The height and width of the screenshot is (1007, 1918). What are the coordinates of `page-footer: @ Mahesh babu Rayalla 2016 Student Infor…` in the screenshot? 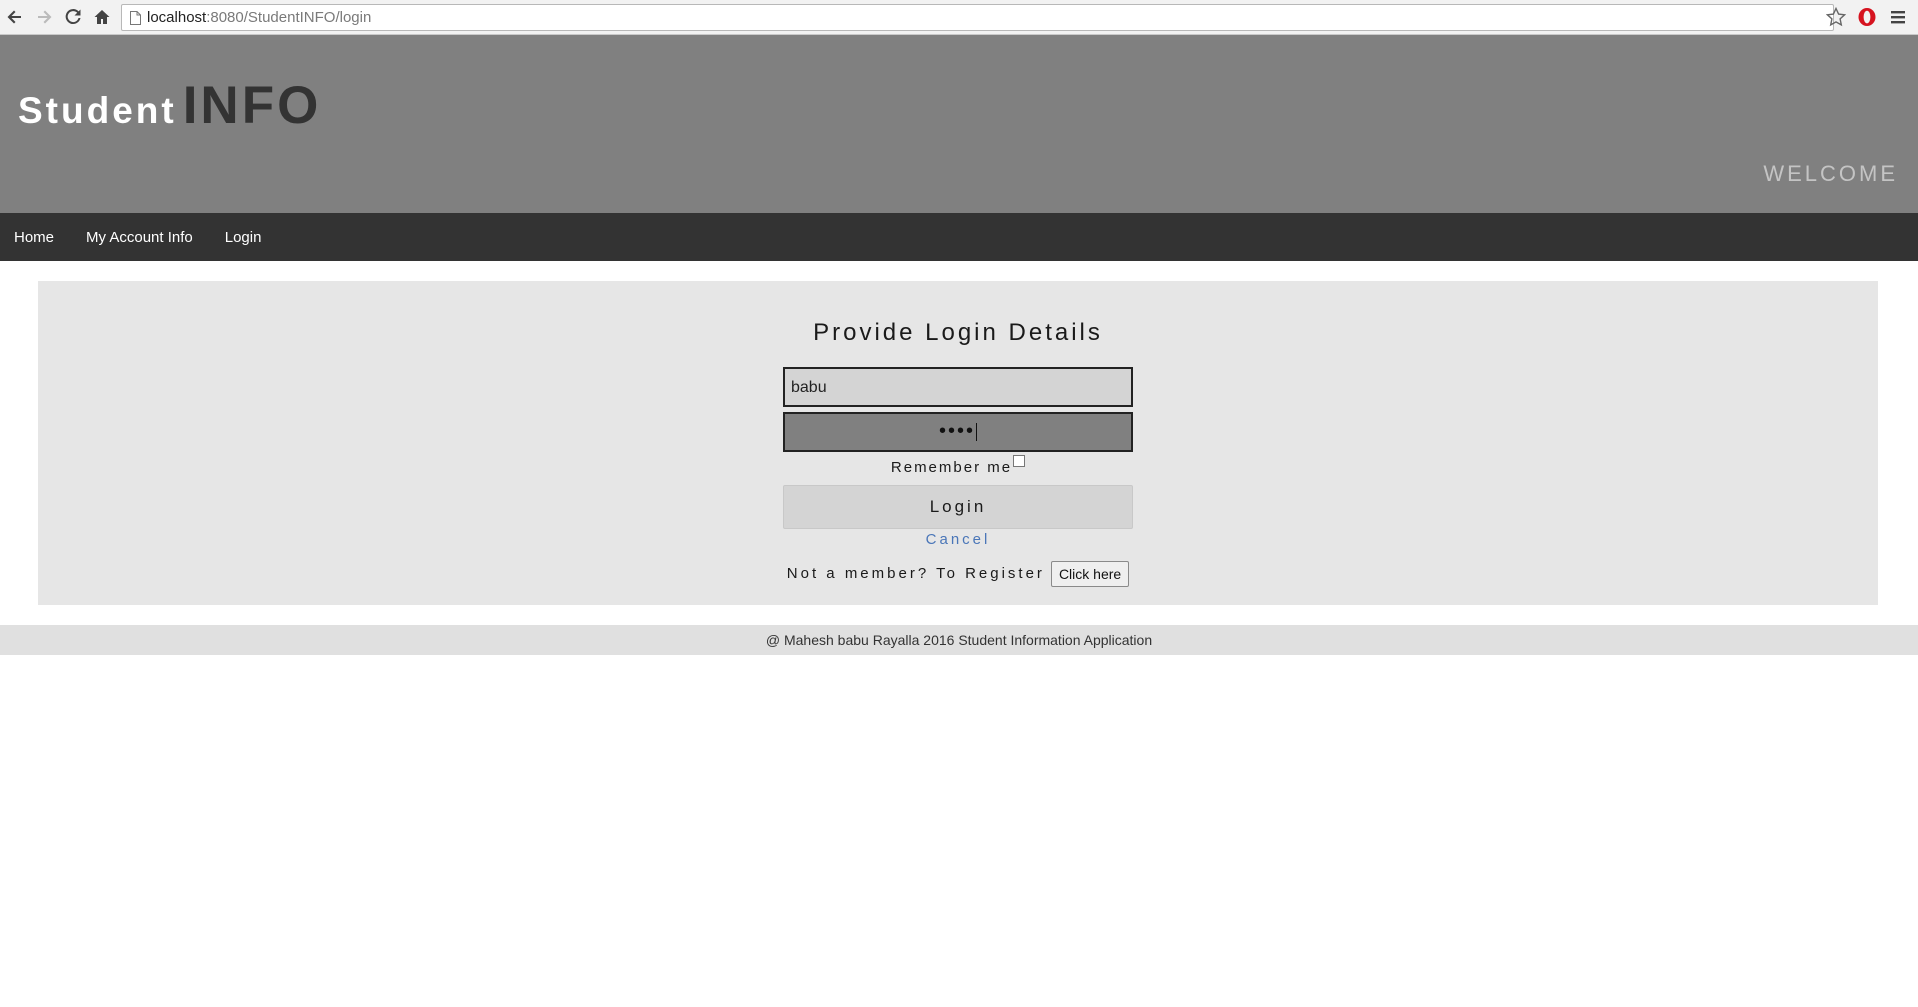 It's located at (959, 640).